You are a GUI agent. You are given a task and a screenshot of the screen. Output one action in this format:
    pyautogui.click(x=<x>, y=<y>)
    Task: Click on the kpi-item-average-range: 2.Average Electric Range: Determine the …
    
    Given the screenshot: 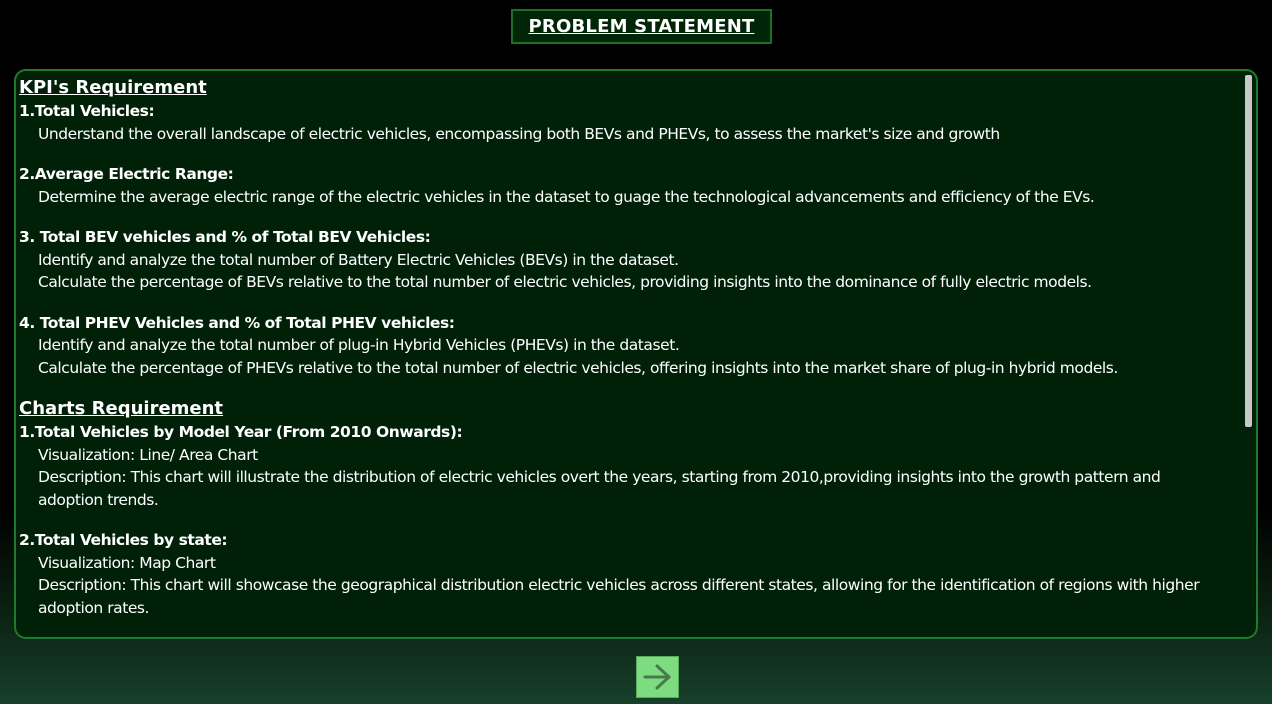 What is the action you would take?
    pyautogui.click(x=624, y=185)
    